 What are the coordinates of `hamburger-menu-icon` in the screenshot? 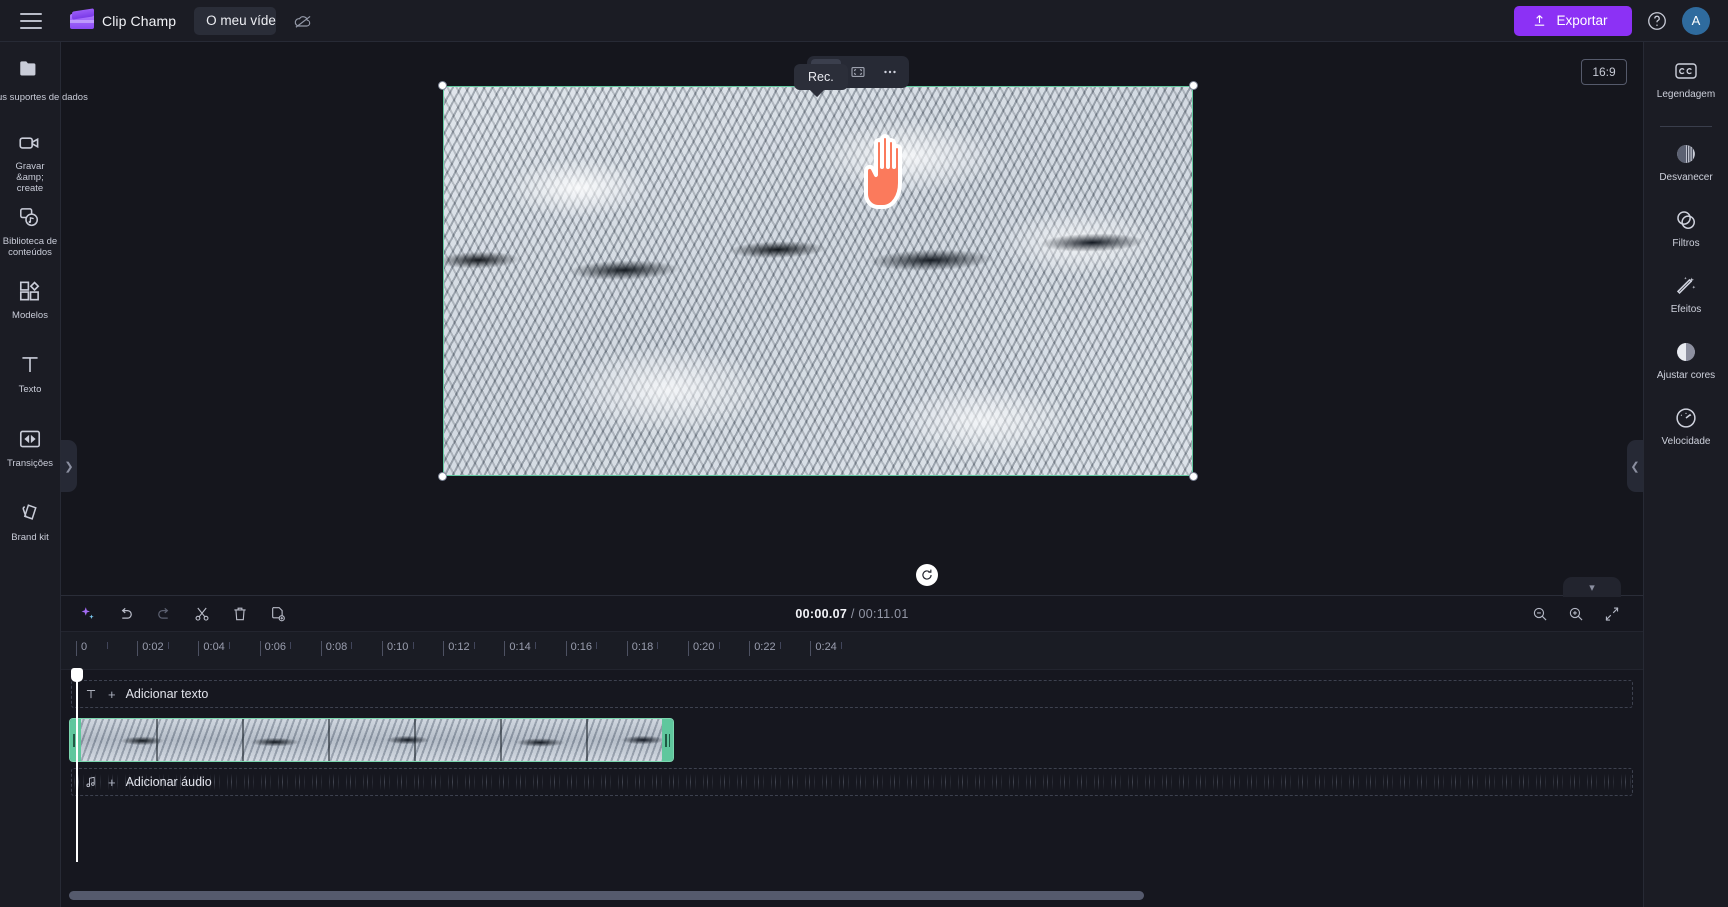 It's located at (31, 20).